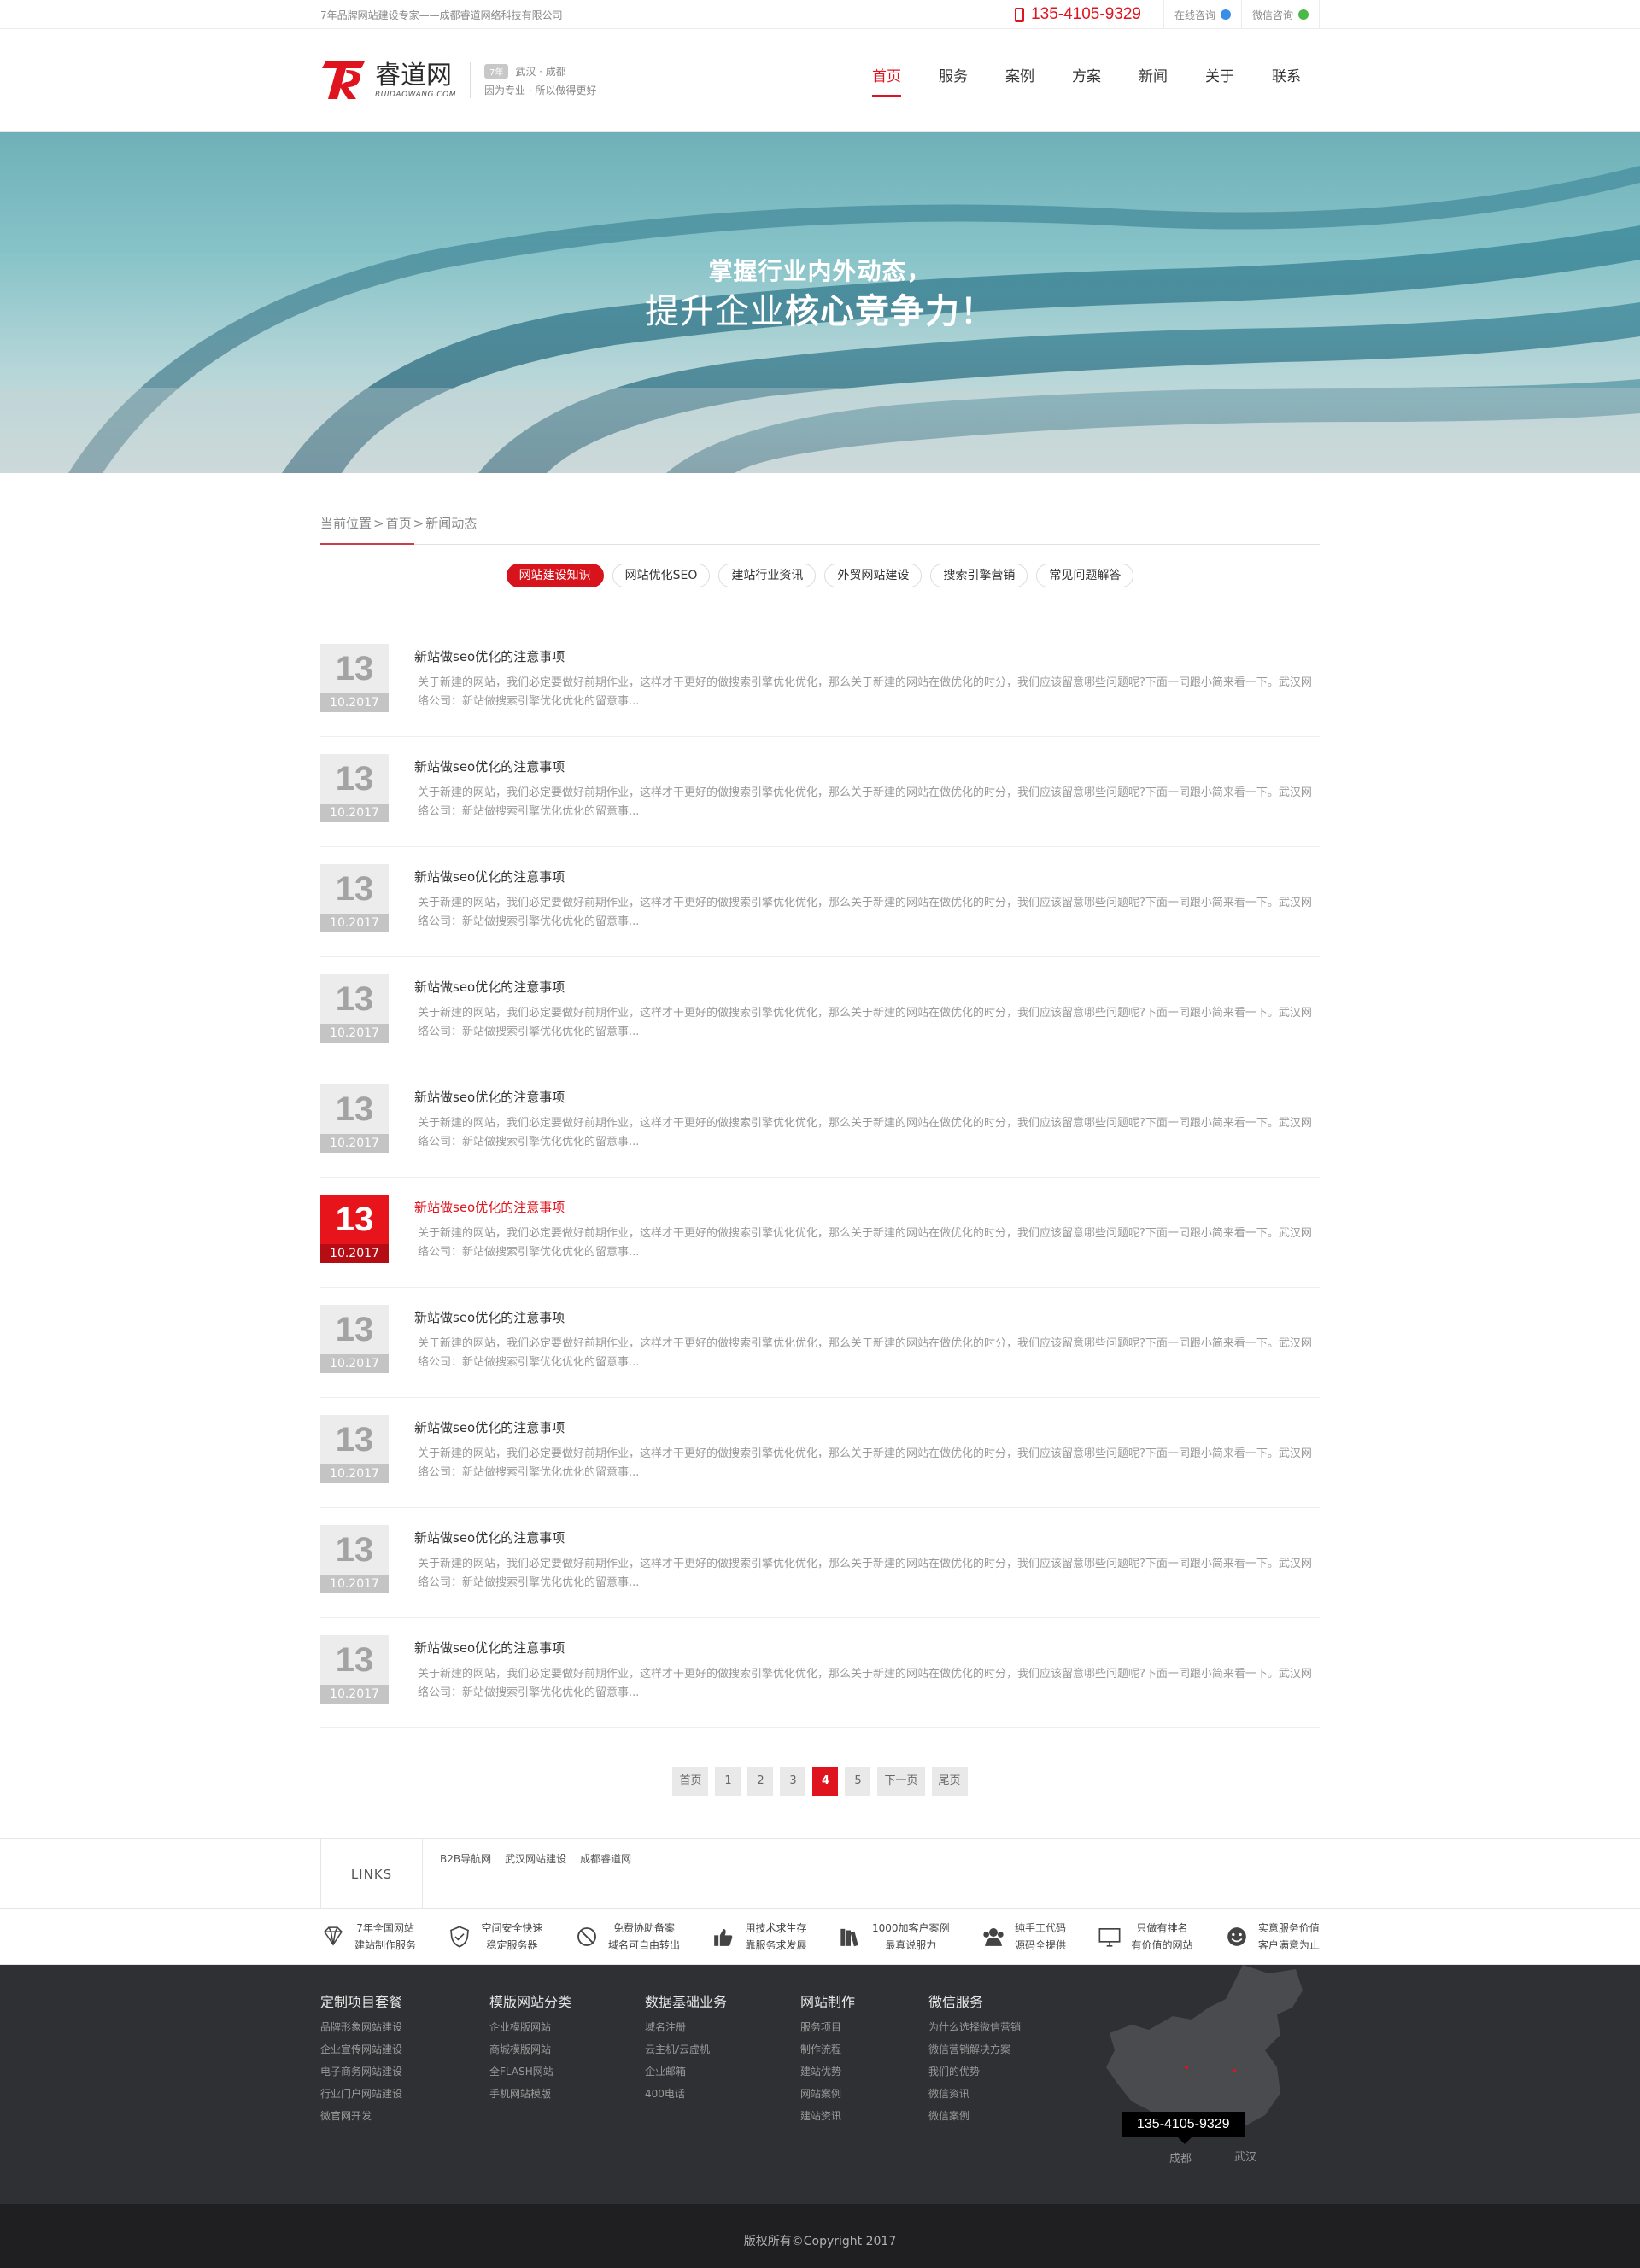  What do you see at coordinates (722, 2071) in the screenshot?
I see `footer-link: 企业邮箱` at bounding box center [722, 2071].